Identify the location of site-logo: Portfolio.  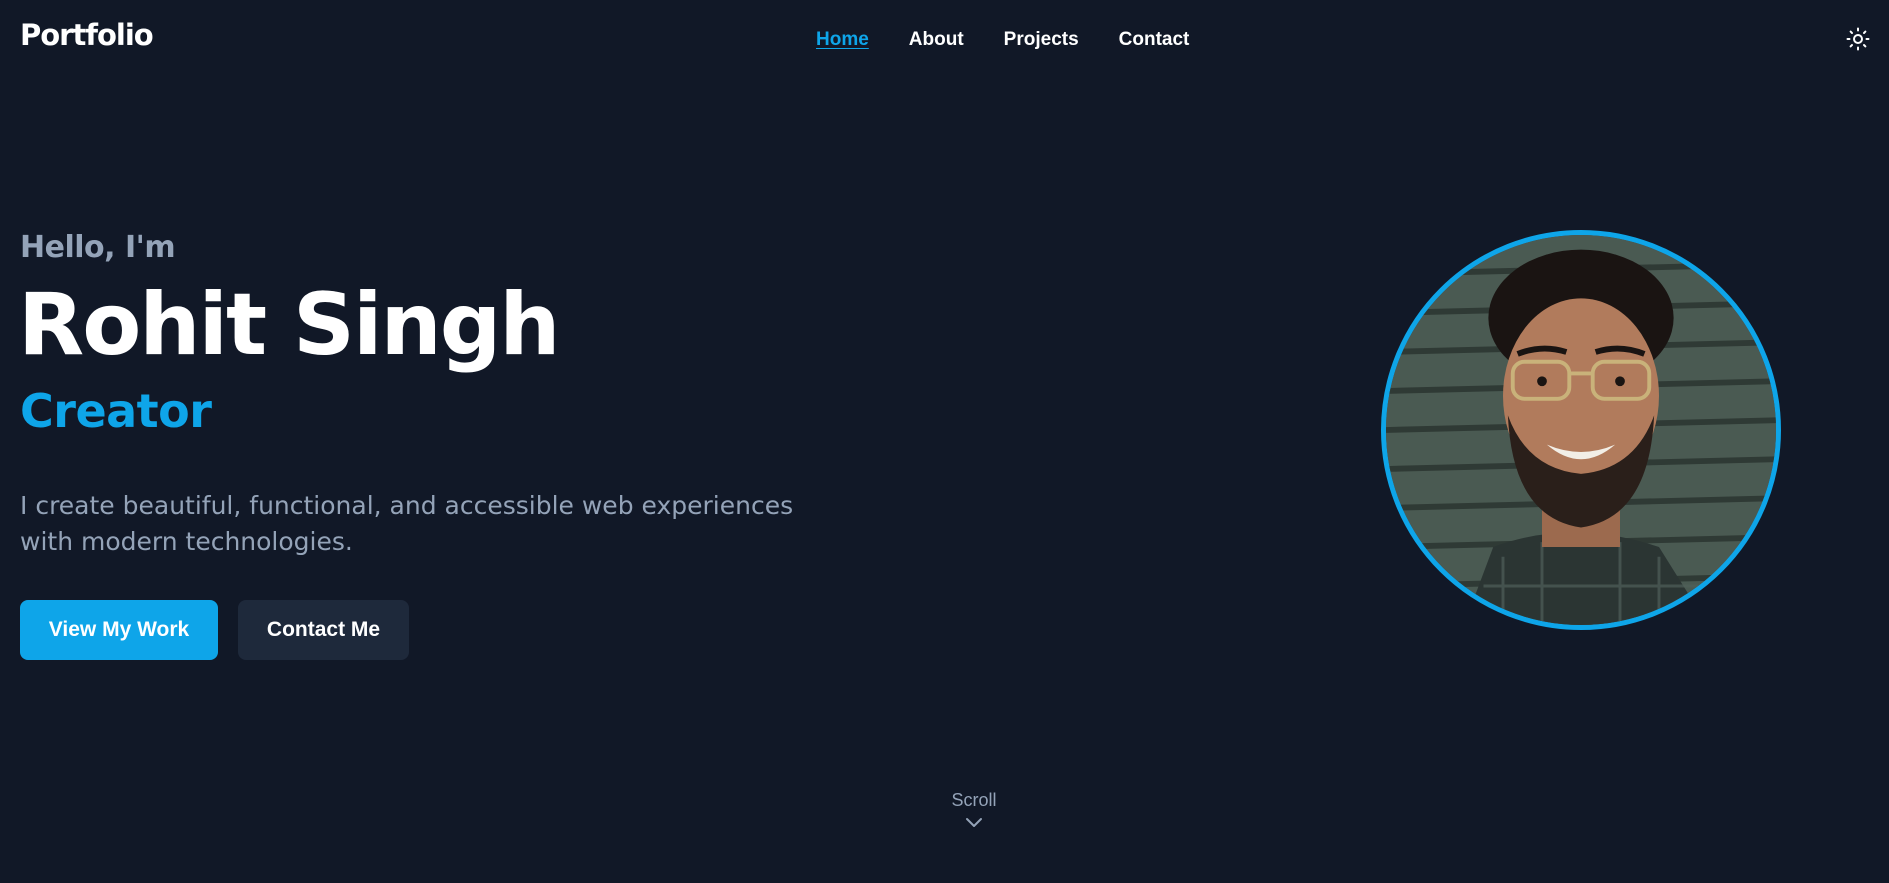
(87, 35).